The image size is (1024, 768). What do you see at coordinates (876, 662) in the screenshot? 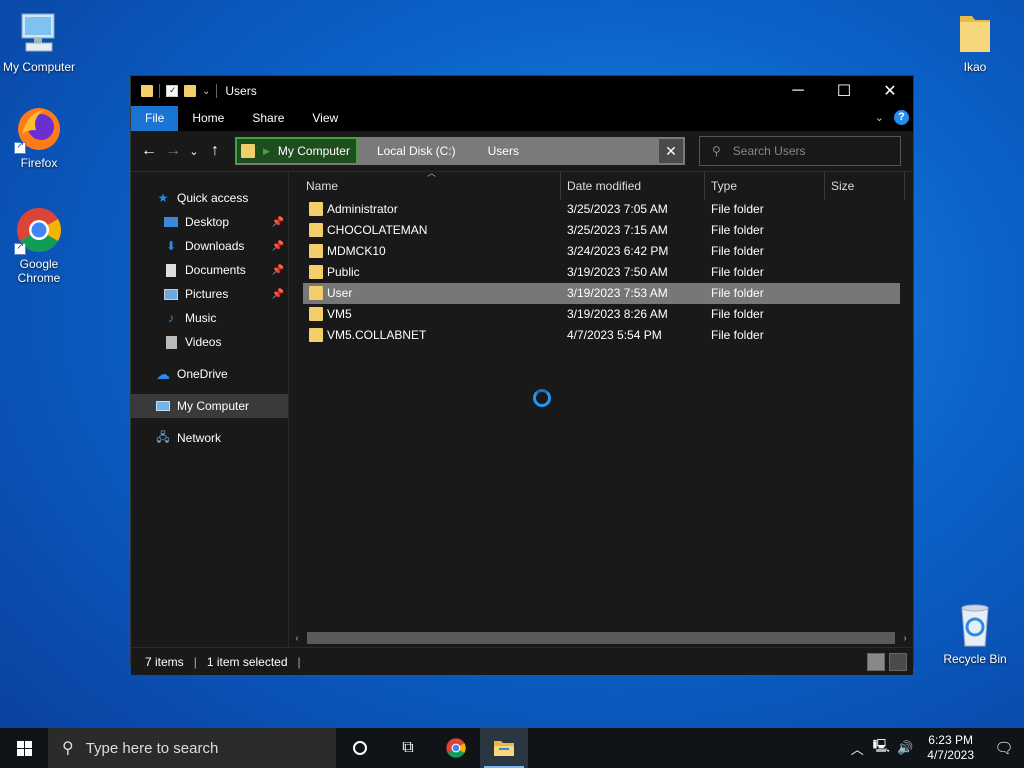
I see `details-view-button` at bounding box center [876, 662].